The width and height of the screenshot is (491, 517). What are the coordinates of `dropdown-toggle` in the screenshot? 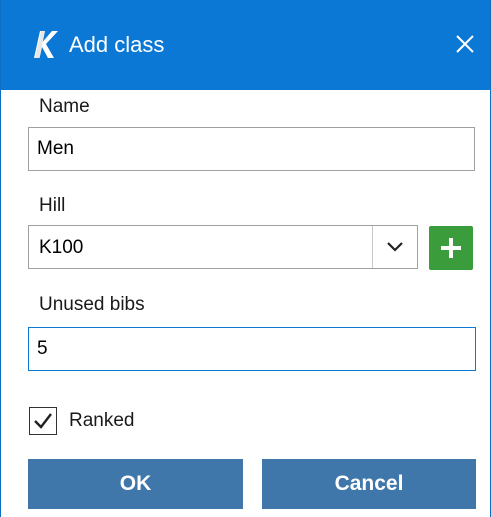 It's located at (394, 247).